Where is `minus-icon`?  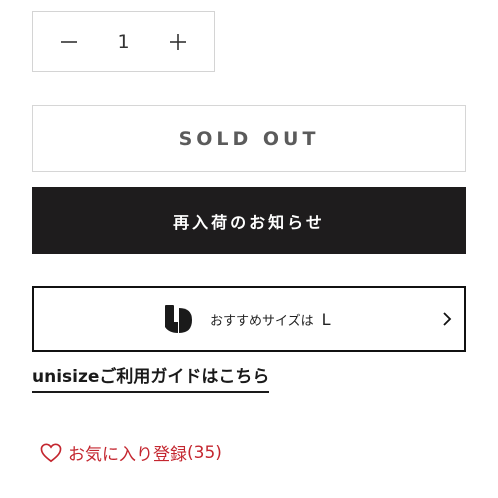 minus-icon is located at coordinates (69, 41).